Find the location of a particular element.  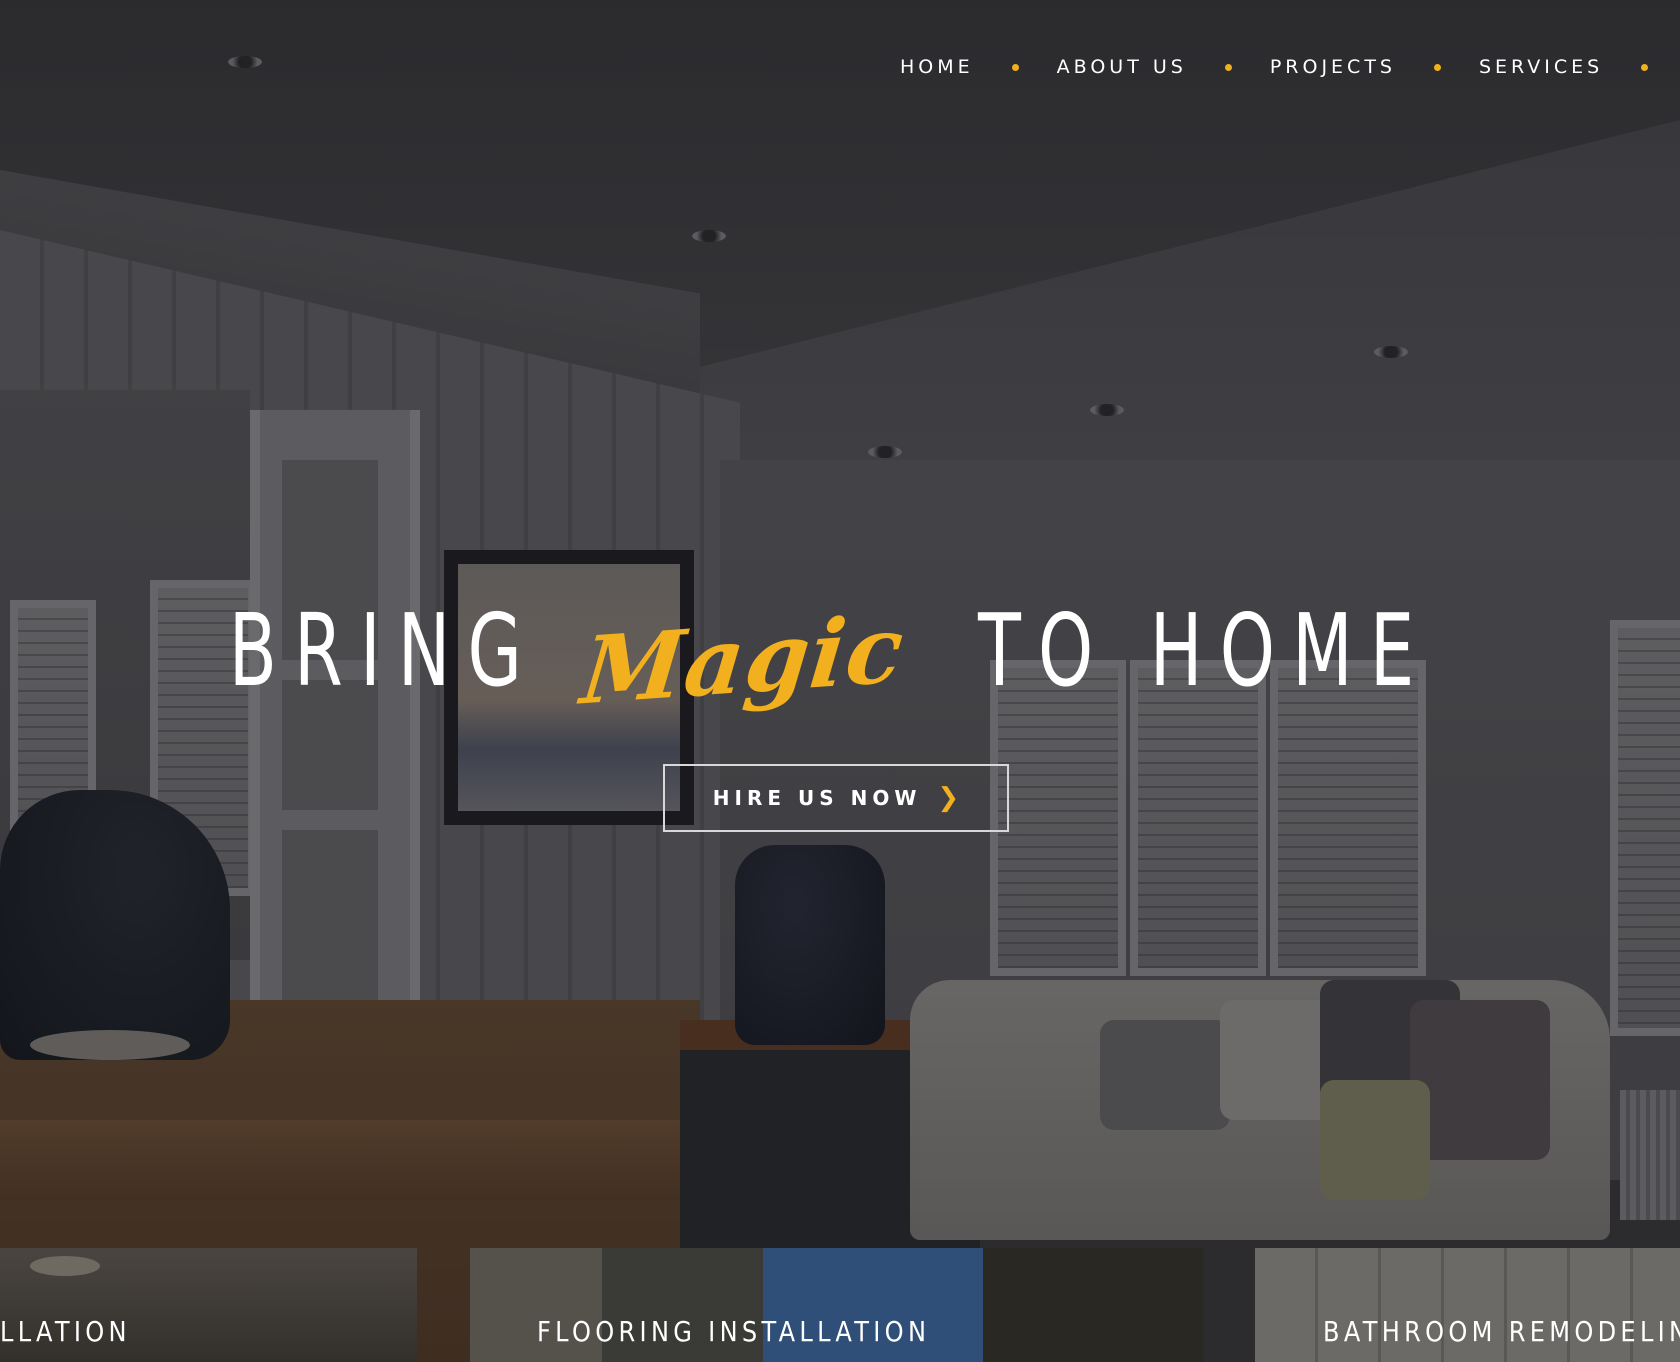

nav-about-us: ABOUT US is located at coordinates (1122, 67).